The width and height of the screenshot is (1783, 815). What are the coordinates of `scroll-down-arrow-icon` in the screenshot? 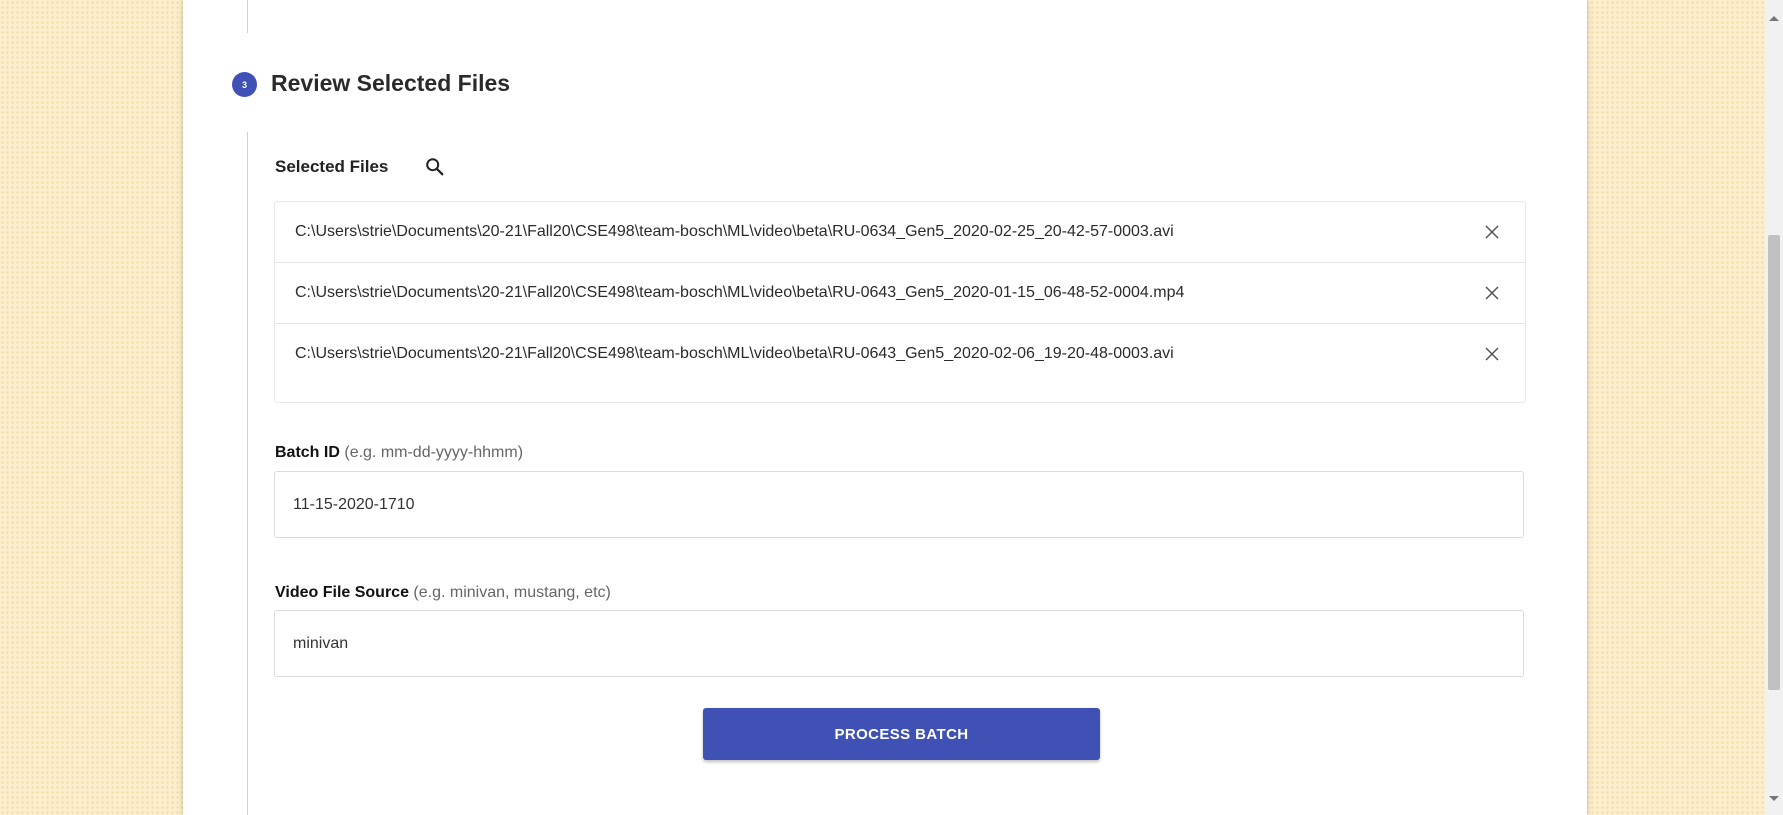 It's located at (1774, 798).